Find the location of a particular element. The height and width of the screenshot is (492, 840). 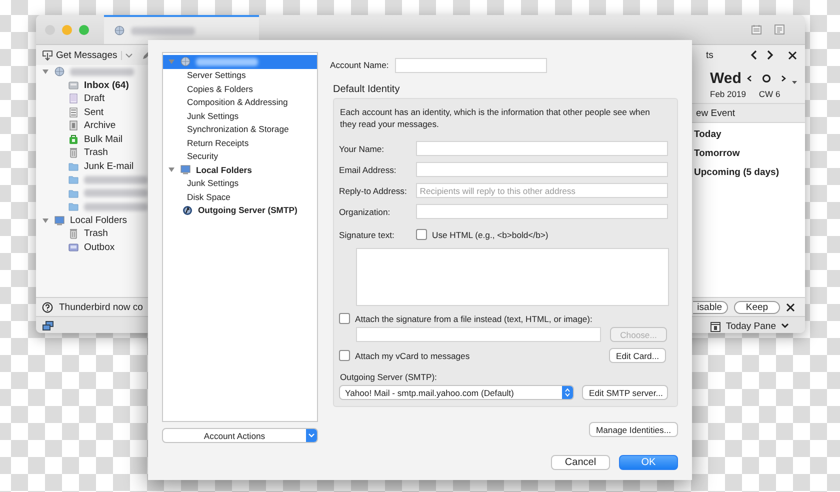

tasks-icon is located at coordinates (779, 29).